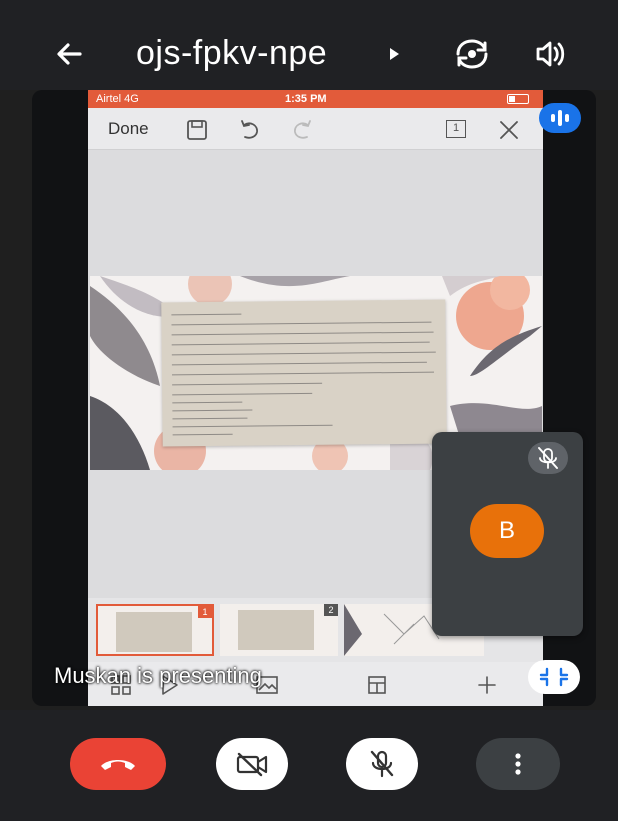 Image resolution: width=618 pixels, height=821 pixels. I want to click on meeting-code: ojs-fpkv-npe, so click(231, 53).